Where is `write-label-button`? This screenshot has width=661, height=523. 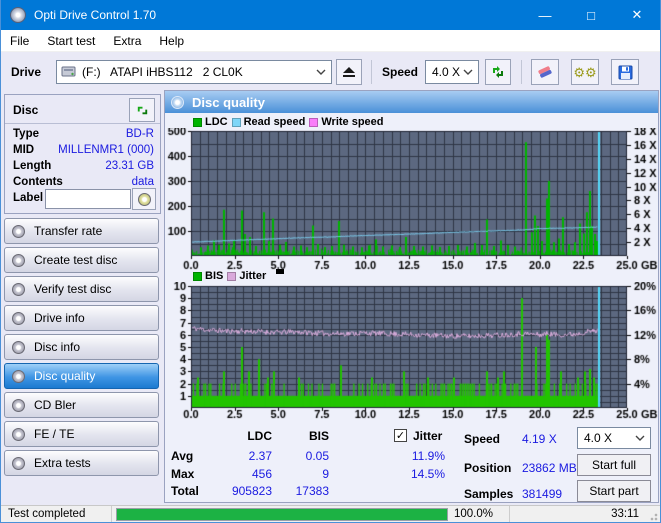
write-label-button is located at coordinates (144, 199).